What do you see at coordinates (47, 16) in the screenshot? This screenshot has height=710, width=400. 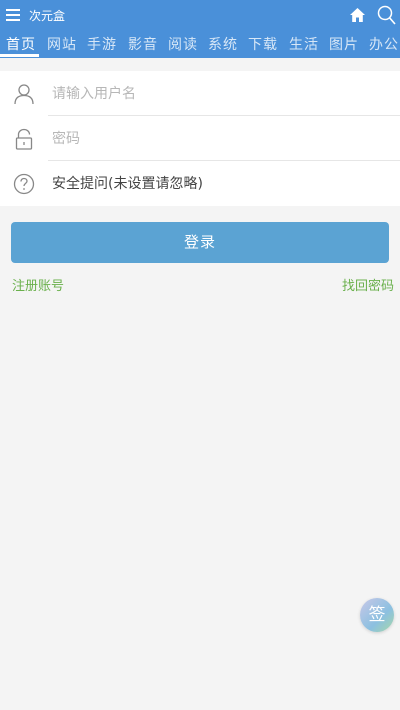 I see `app-title: 次元盒` at bounding box center [47, 16].